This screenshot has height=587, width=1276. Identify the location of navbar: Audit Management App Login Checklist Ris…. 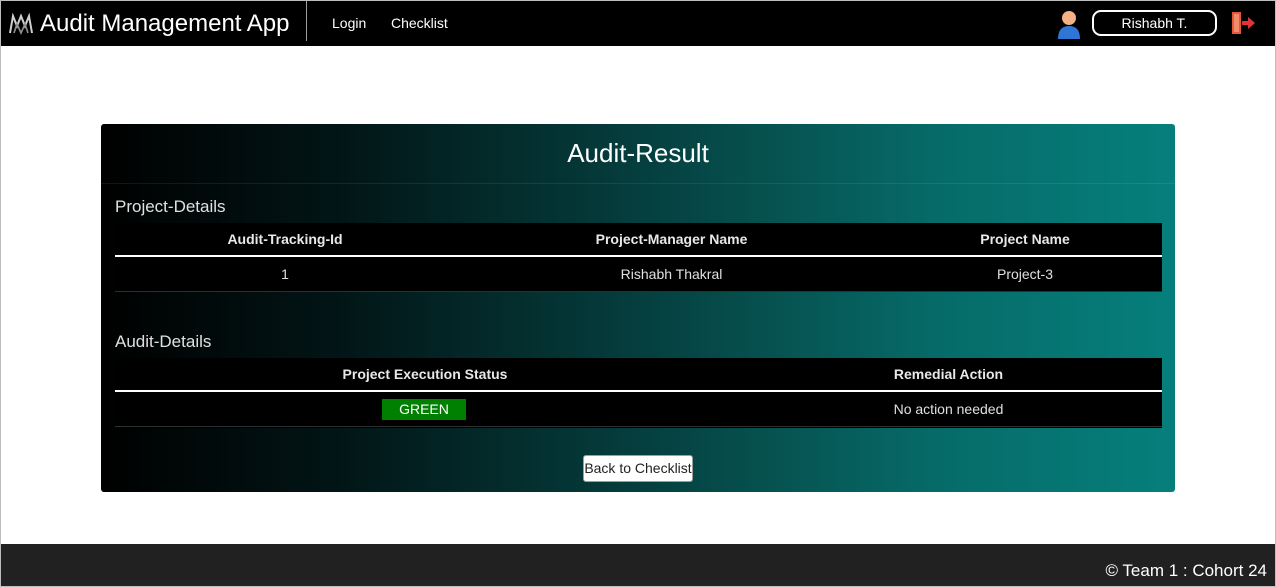
(638, 23).